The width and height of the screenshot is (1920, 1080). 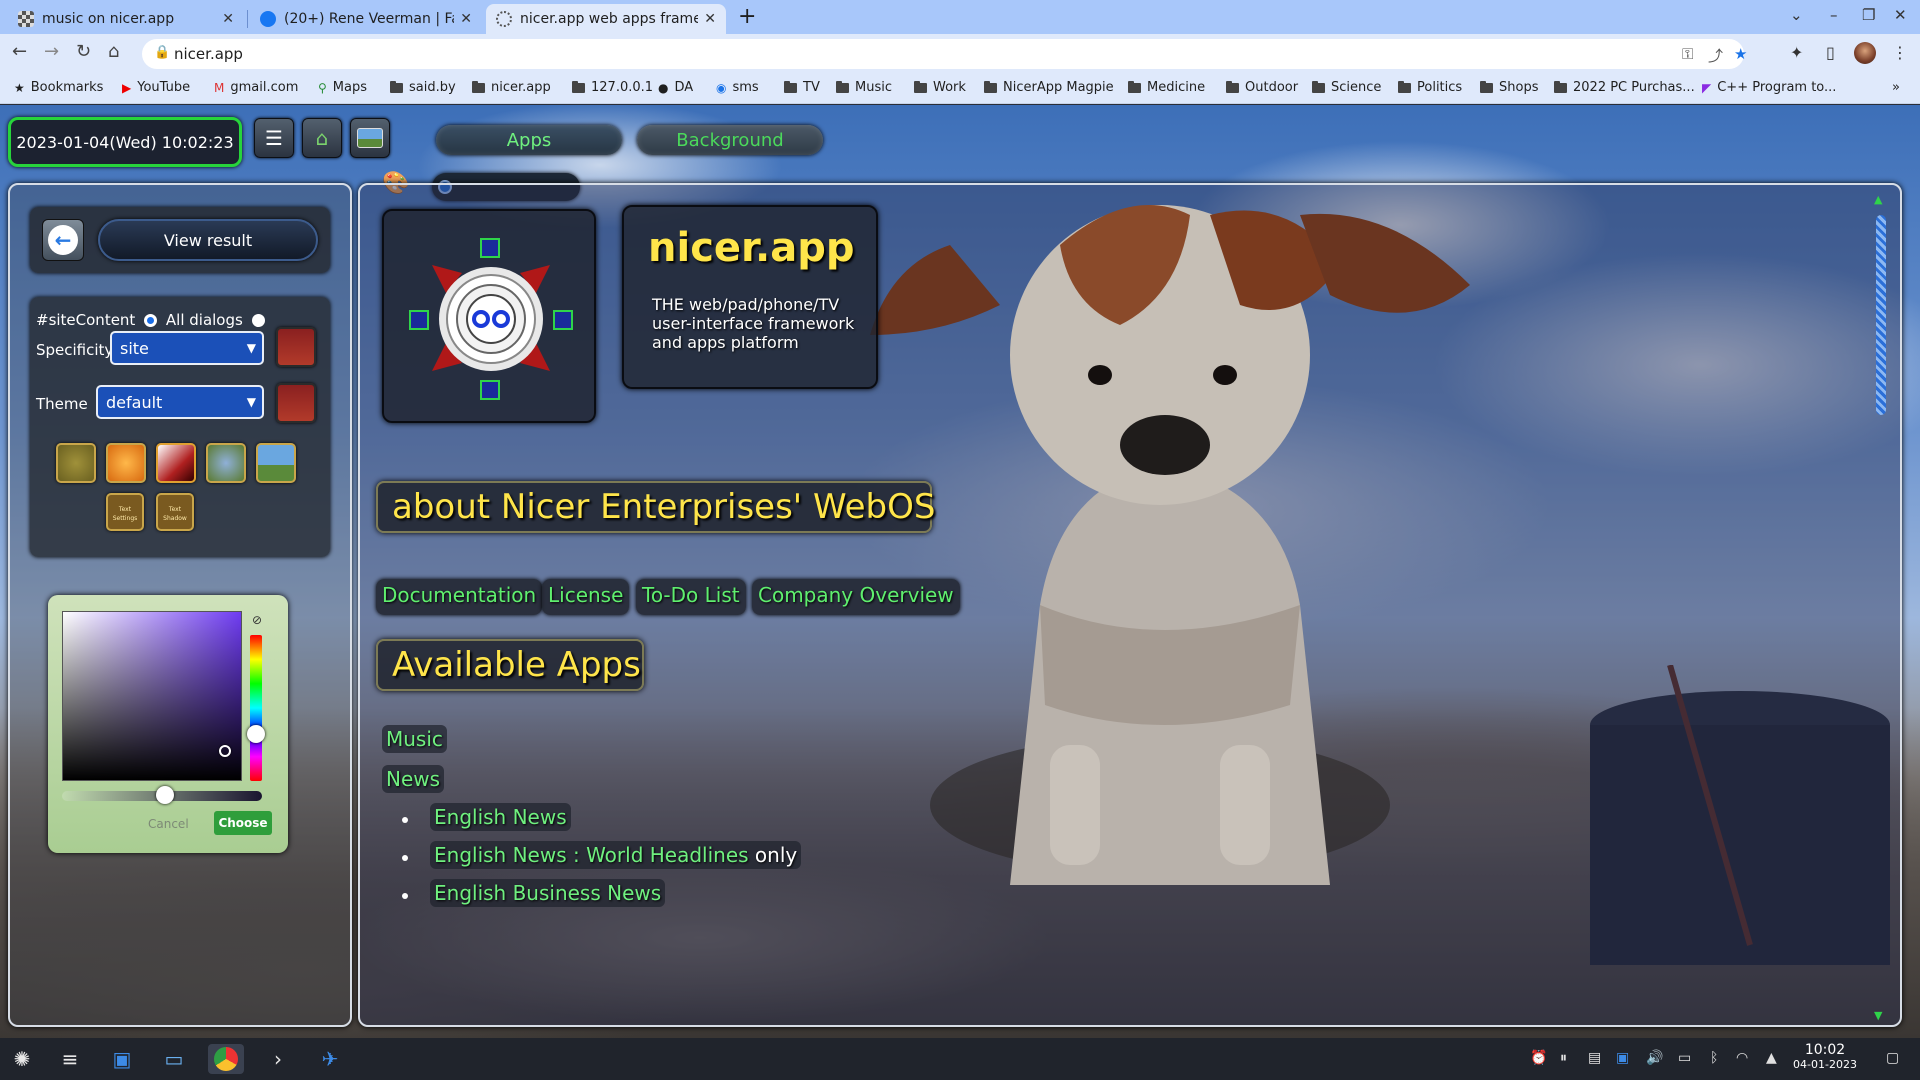 What do you see at coordinates (70, 1059) in the screenshot?
I see `settings-sliders-icon: ≡` at bounding box center [70, 1059].